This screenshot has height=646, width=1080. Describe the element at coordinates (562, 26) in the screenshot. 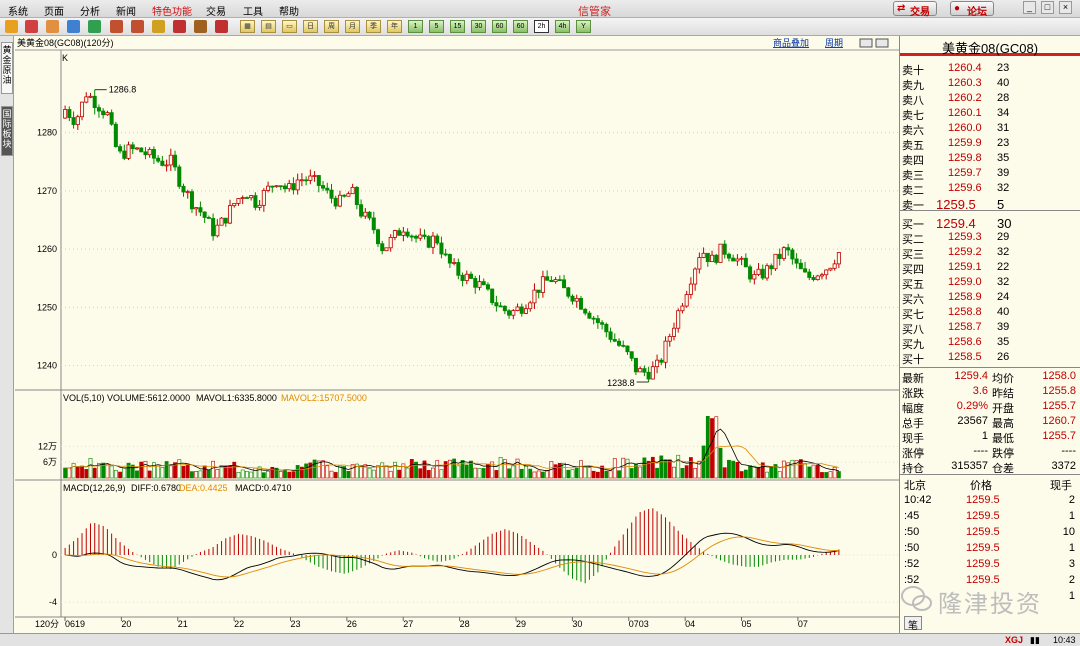

I see `period-button-4h: 4h` at that location.